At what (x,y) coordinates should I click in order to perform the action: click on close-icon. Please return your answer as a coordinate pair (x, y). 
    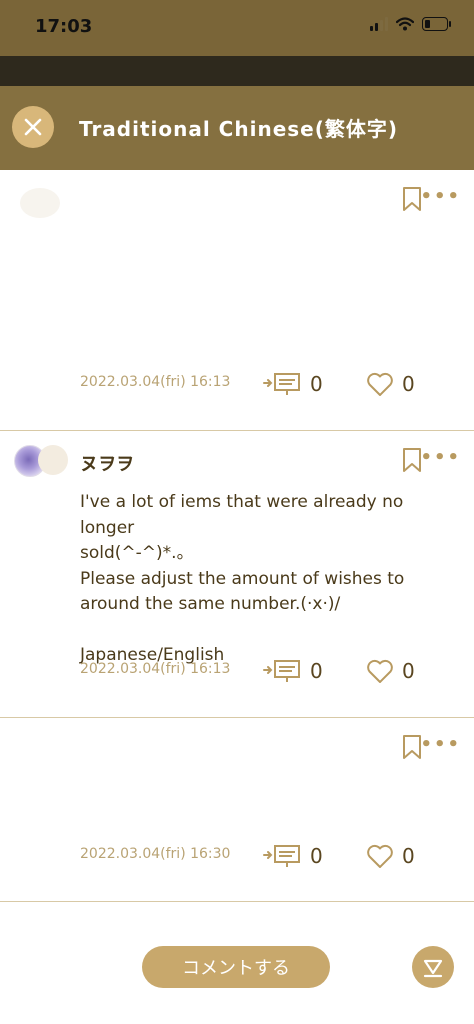
    Looking at the image, I should click on (33, 127).